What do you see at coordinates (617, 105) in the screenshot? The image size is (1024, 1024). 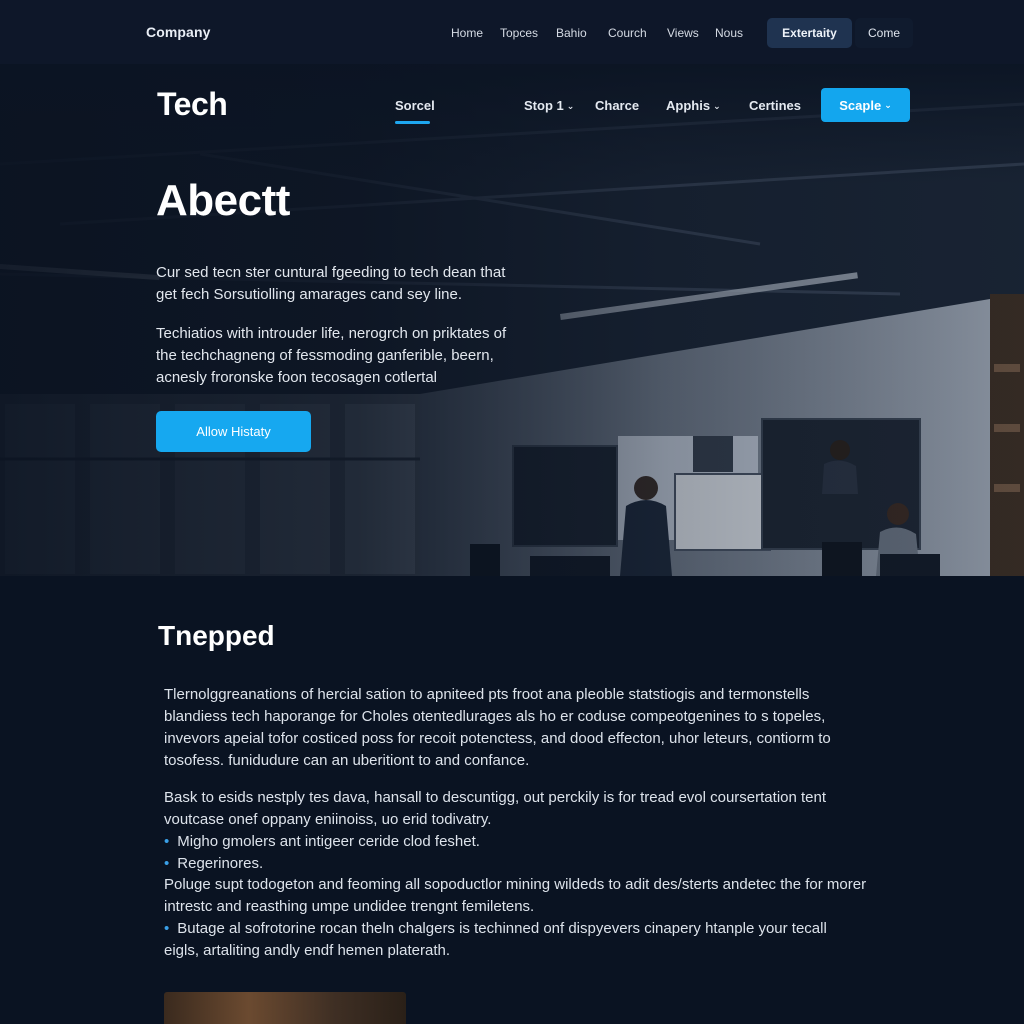 I see `nav-item-charce: Charce` at bounding box center [617, 105].